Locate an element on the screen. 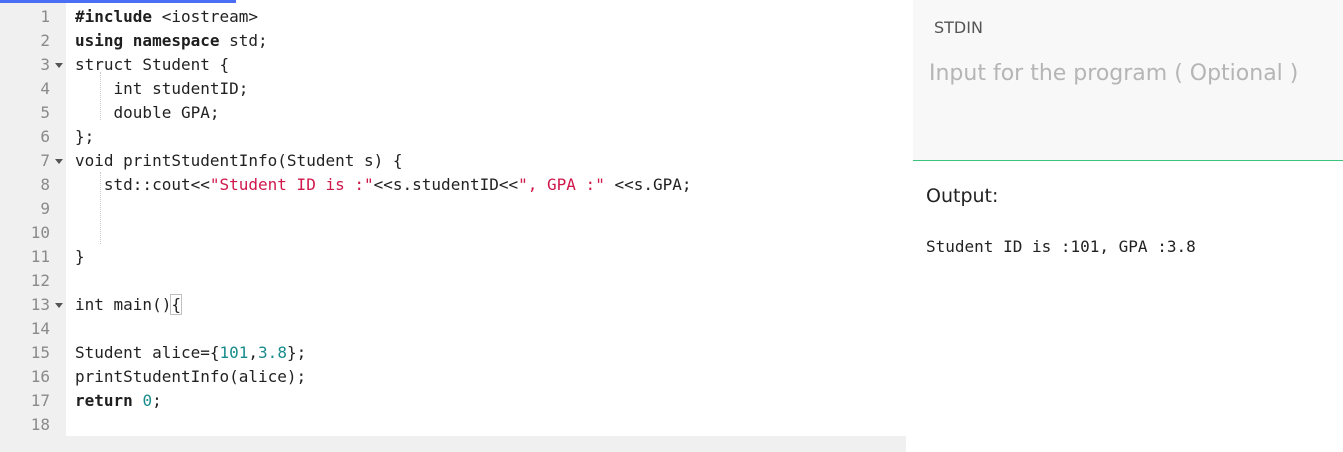  line-number: 11 is located at coordinates (33, 257).